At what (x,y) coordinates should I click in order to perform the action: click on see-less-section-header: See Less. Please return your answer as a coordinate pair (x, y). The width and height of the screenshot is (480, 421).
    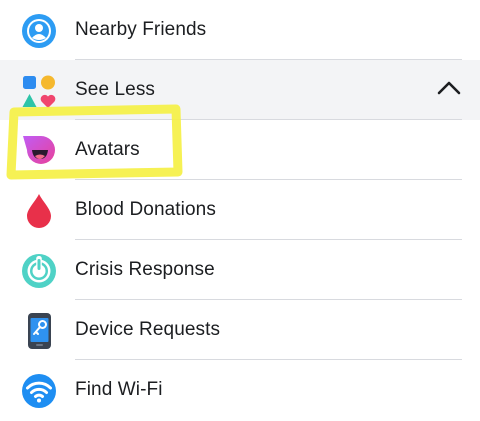
    Looking at the image, I should click on (240, 90).